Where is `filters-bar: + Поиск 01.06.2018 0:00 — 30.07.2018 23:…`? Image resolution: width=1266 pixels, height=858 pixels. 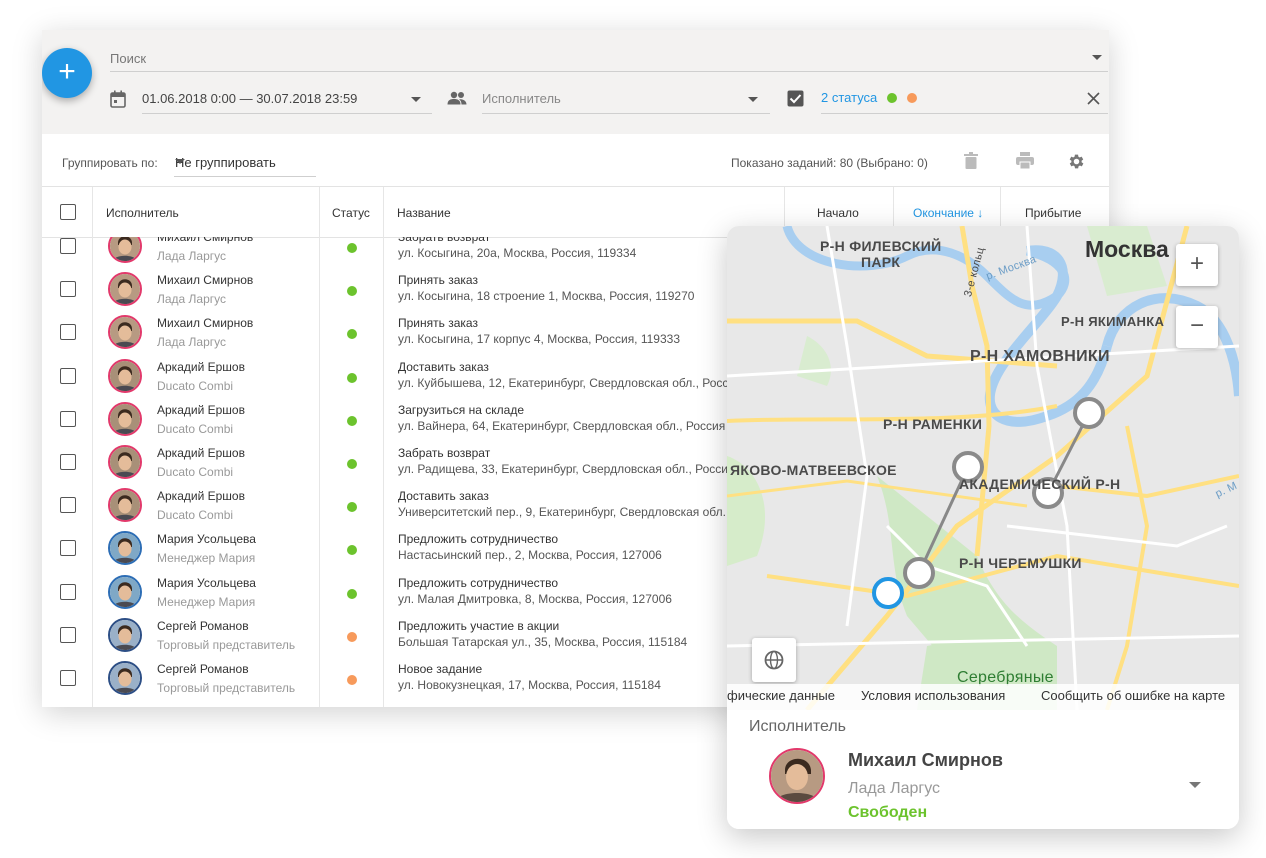 filters-bar: + Поиск 01.06.2018 0:00 — 30.07.2018 23:… is located at coordinates (575, 82).